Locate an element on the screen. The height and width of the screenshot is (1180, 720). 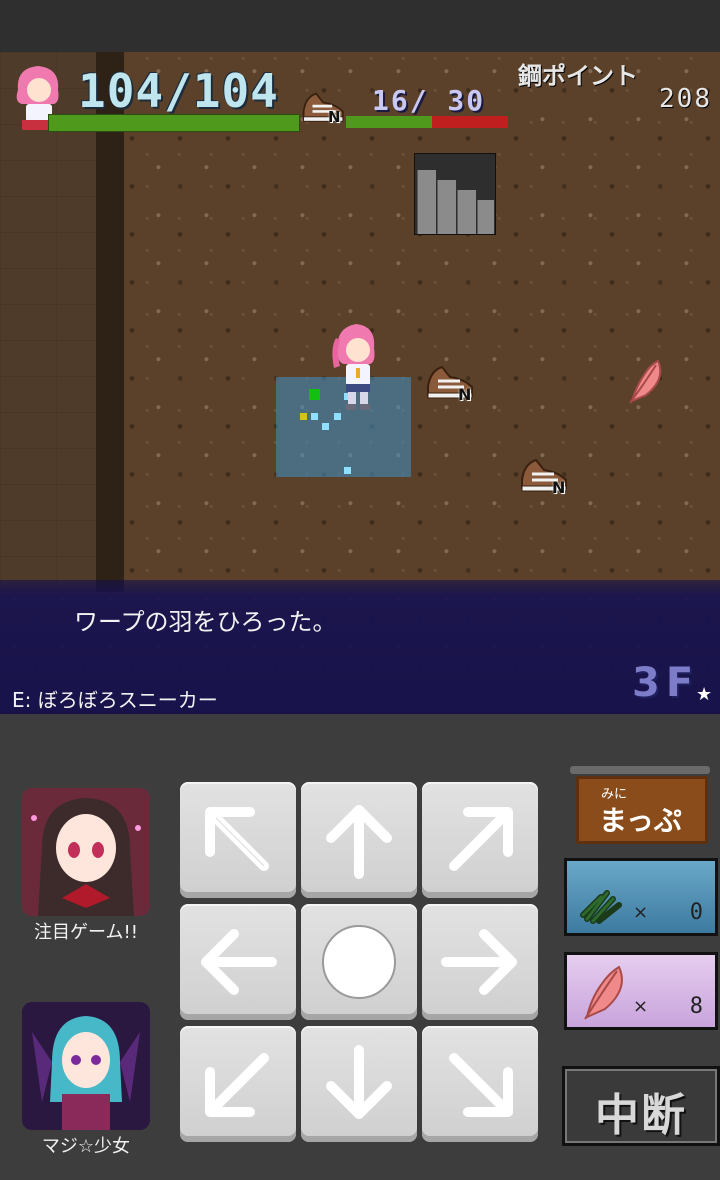
minimap-button: みに まっぷ is located at coordinates (640, 804).